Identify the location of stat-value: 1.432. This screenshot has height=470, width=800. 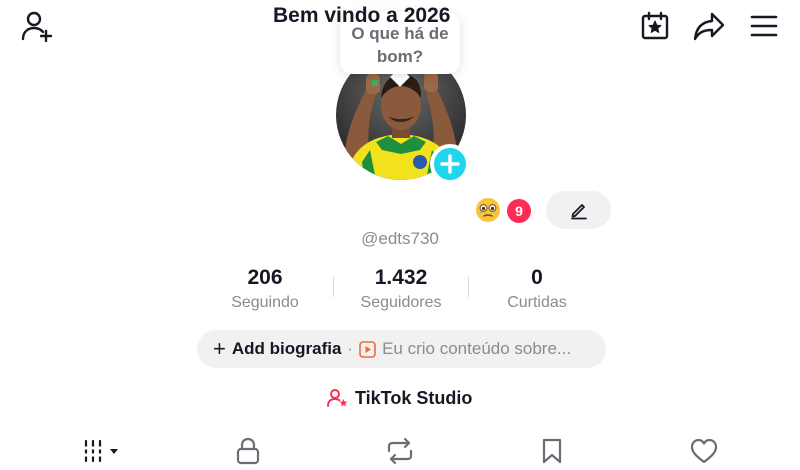
(401, 277).